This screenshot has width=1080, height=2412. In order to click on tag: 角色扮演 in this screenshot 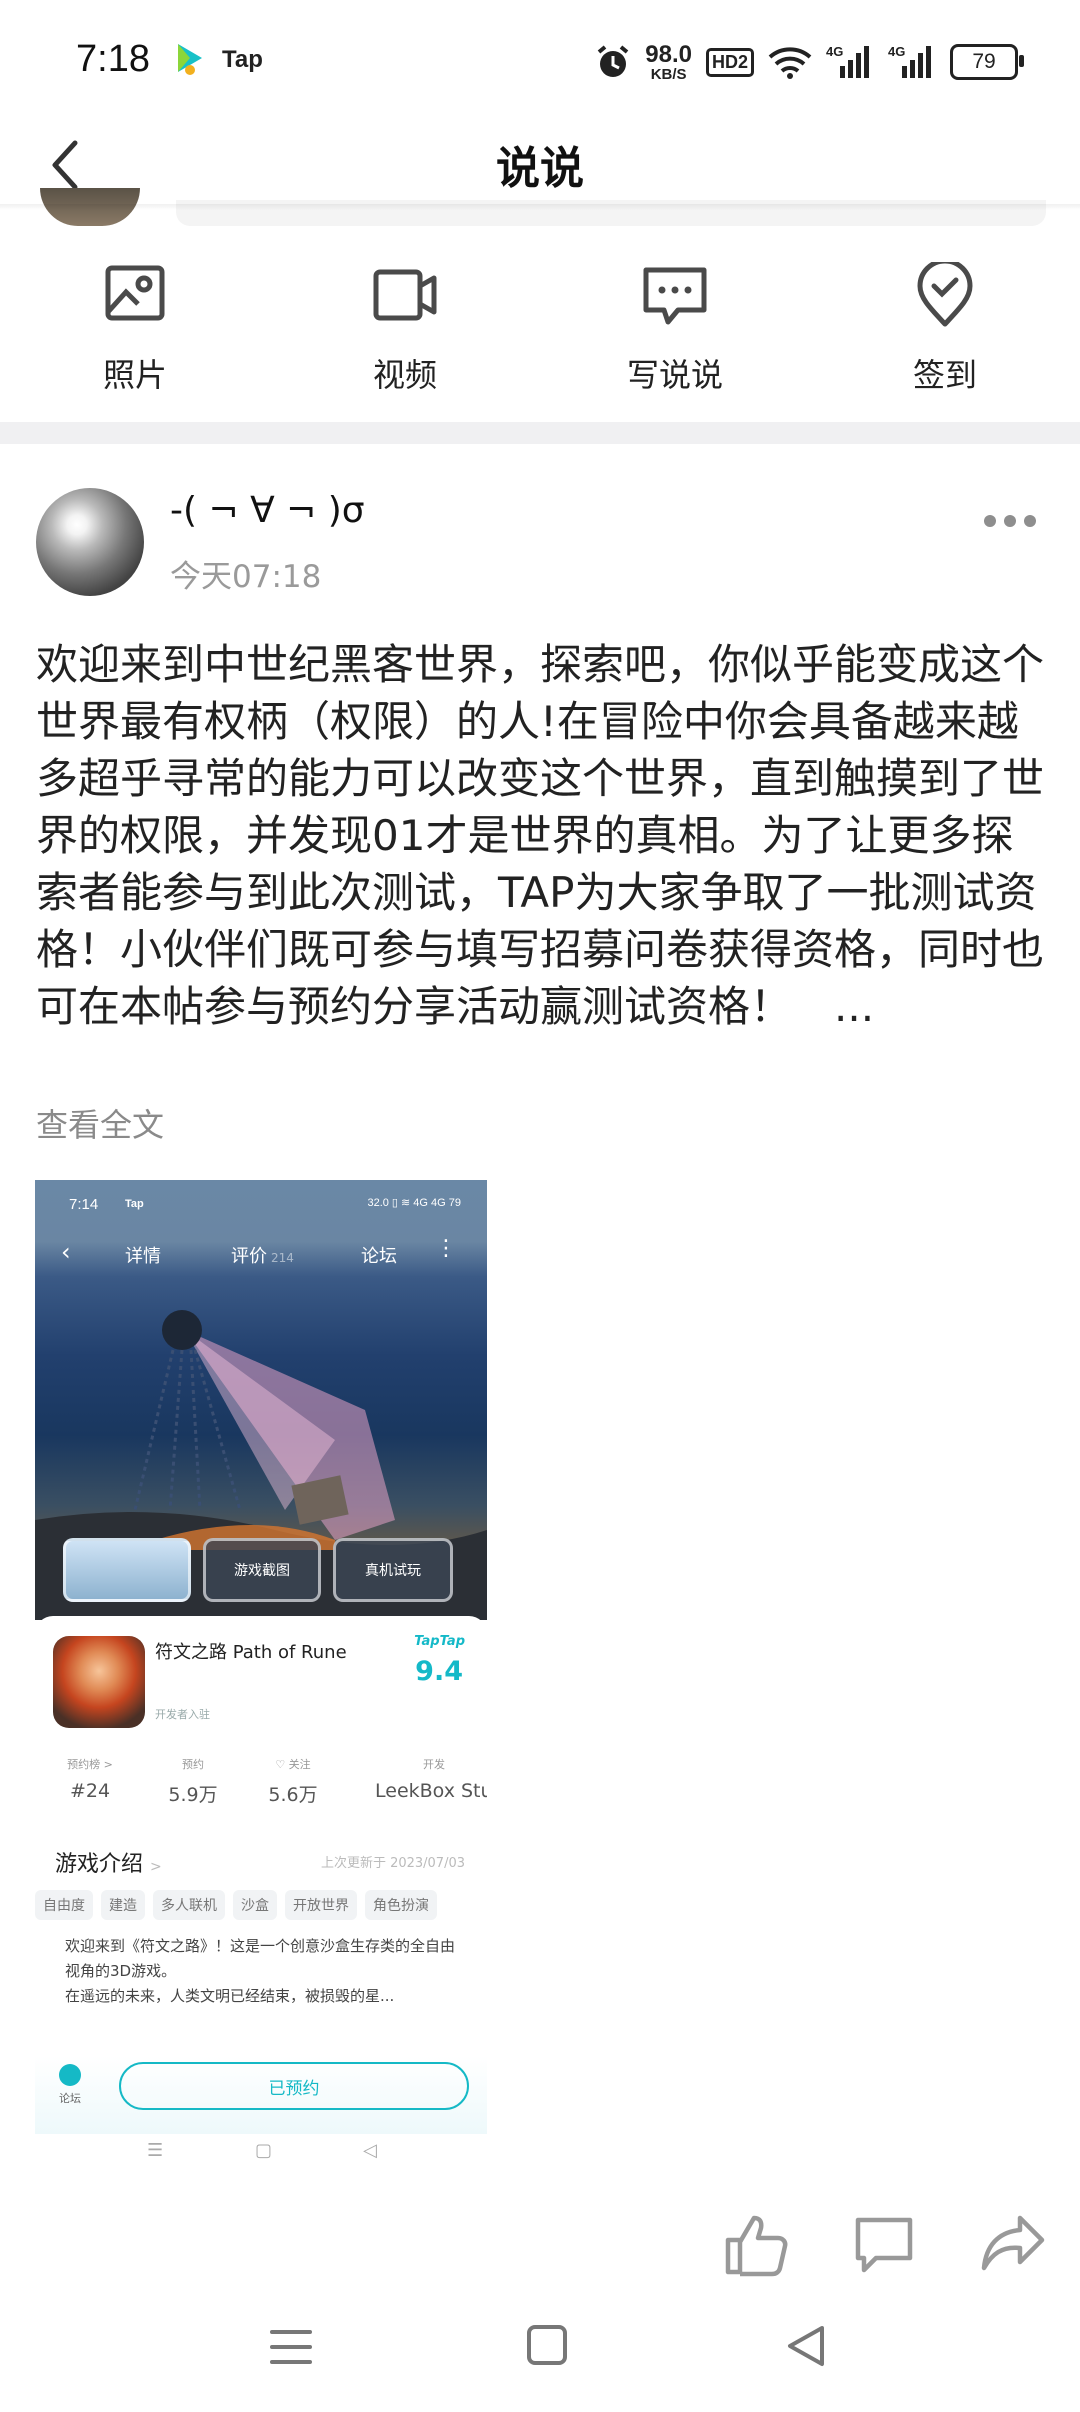, I will do `click(401, 1905)`.